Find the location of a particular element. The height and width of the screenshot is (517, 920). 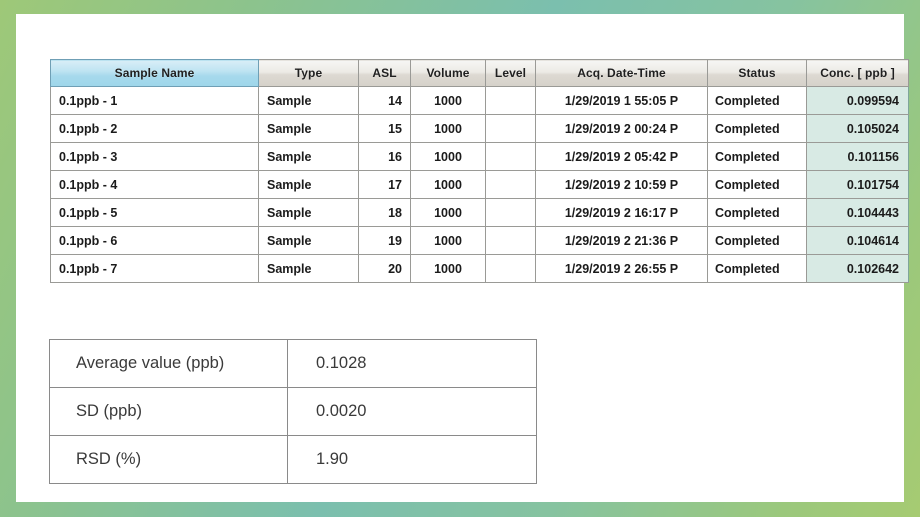

summary-label: Average value (ppb) is located at coordinates (168, 363).